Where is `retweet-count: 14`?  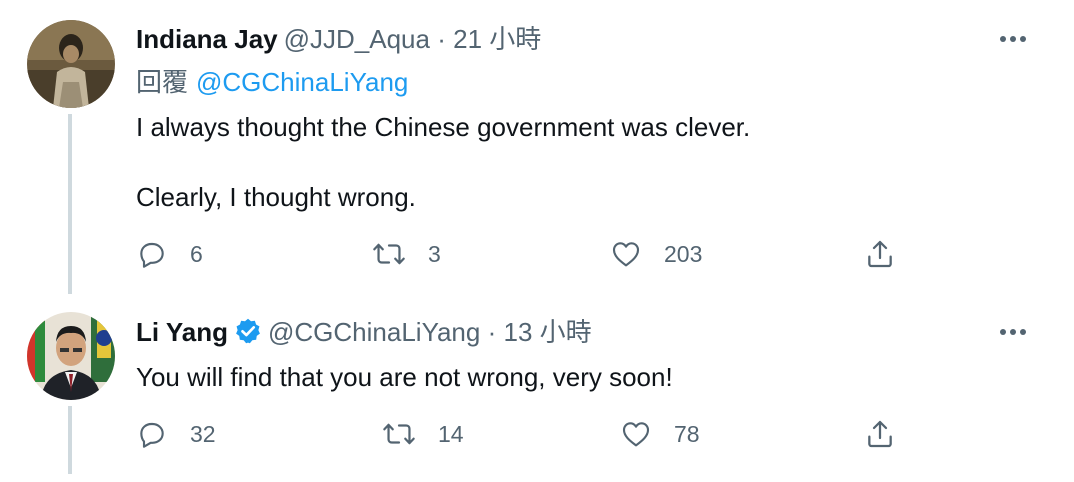 retweet-count: 14 is located at coordinates (451, 433).